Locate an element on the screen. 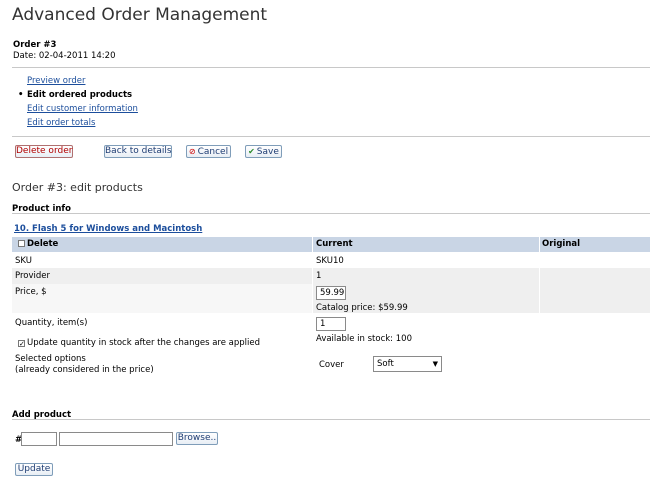  product-name-input is located at coordinates (116, 439).